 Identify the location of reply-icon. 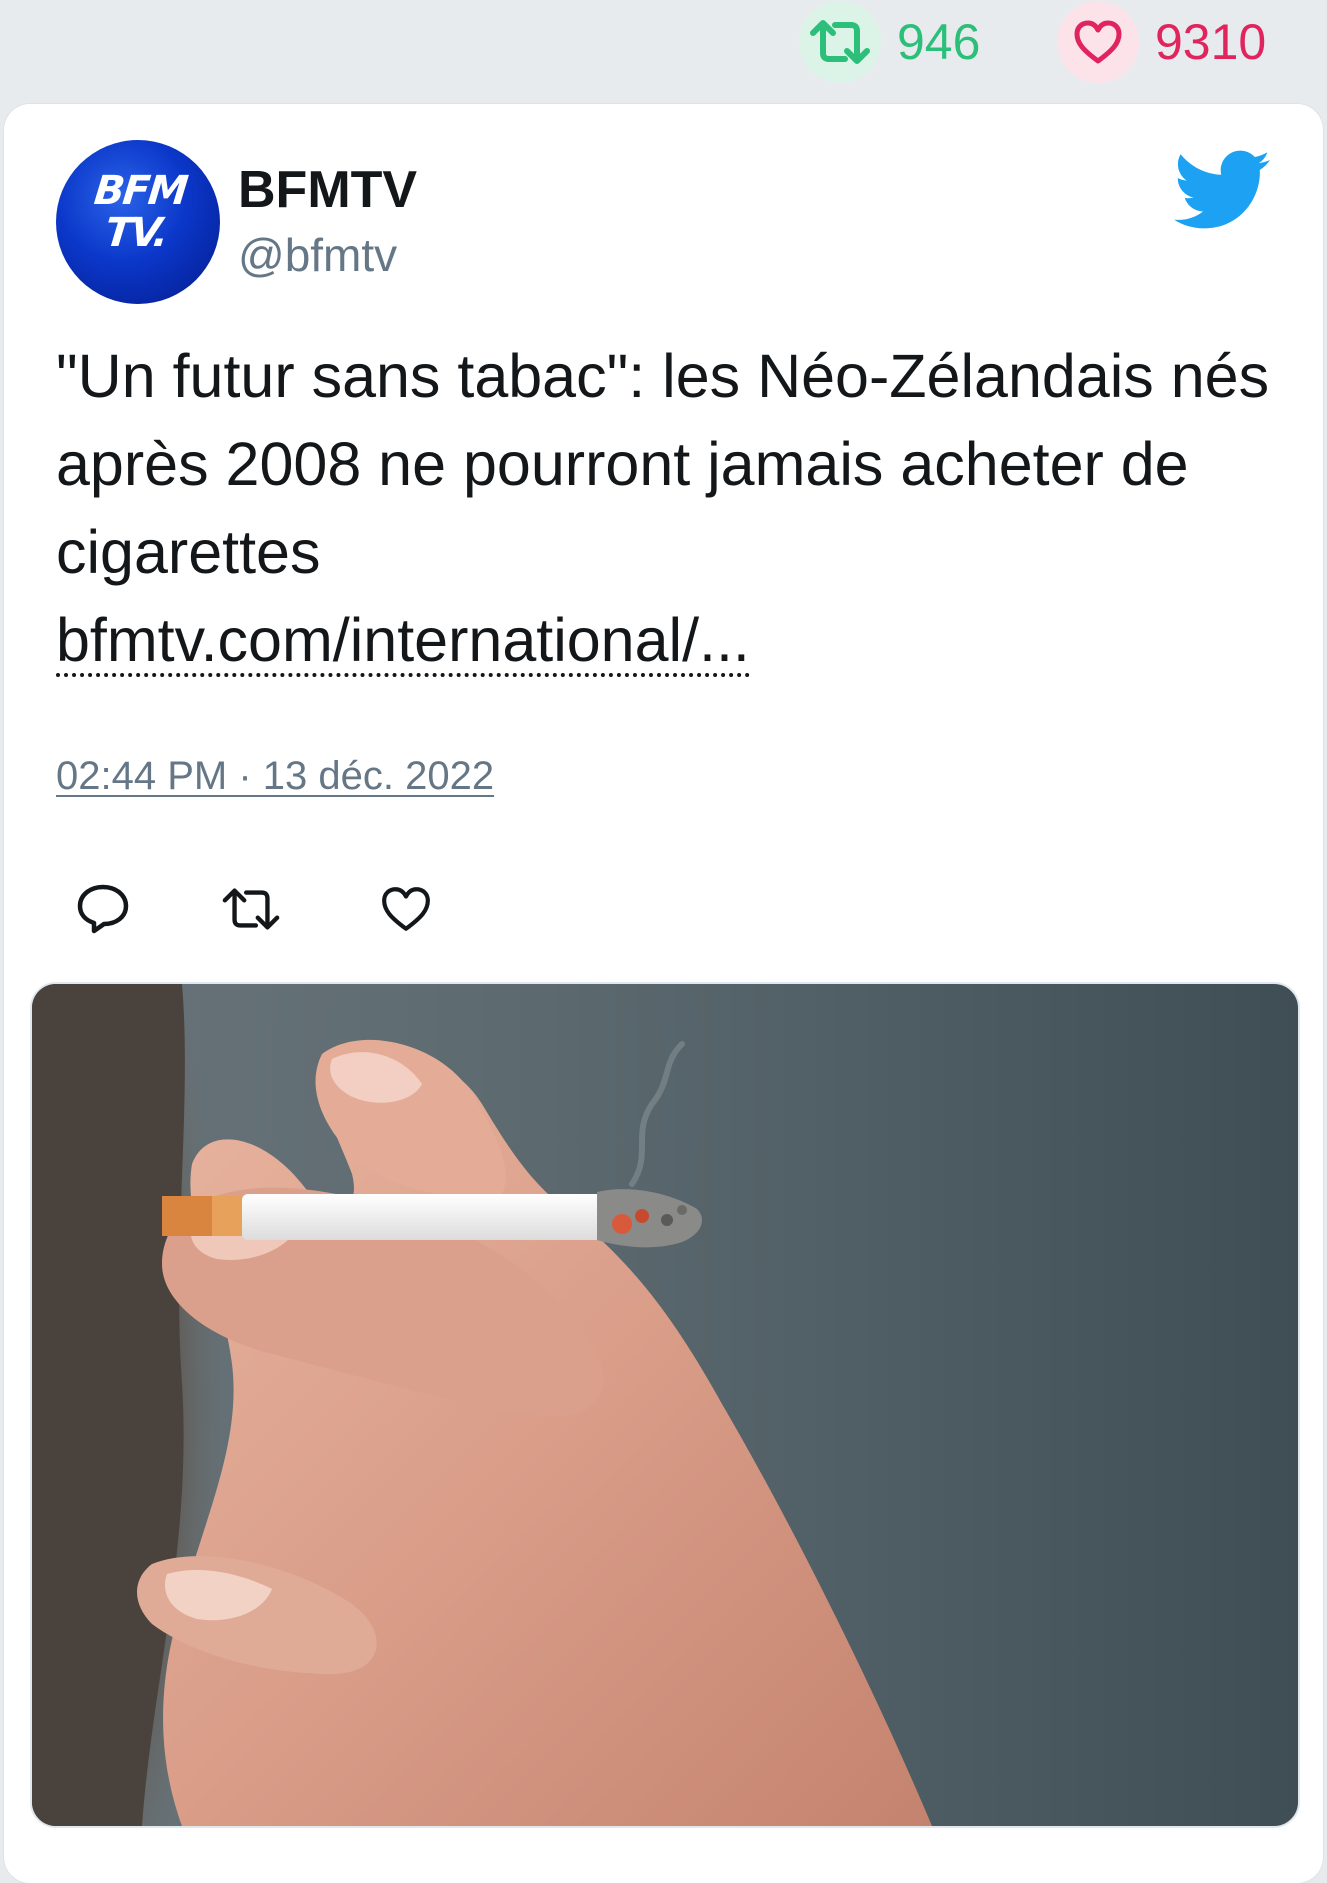
(103, 909).